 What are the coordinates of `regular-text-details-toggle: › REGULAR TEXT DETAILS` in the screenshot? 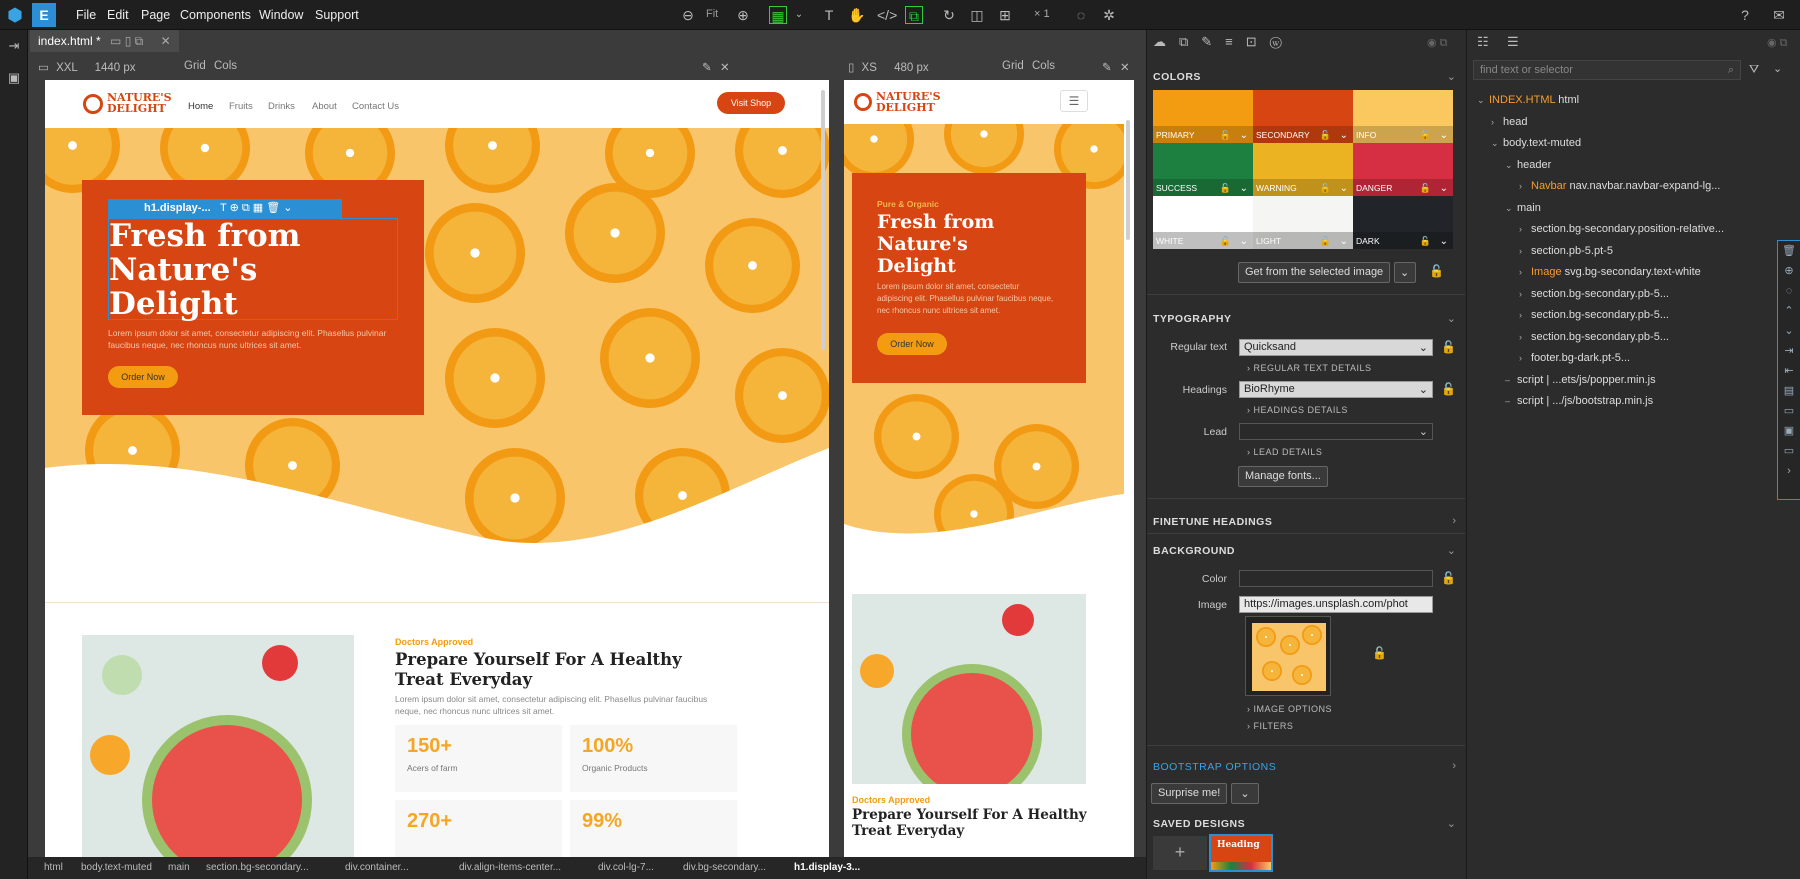 It's located at (1309, 368).